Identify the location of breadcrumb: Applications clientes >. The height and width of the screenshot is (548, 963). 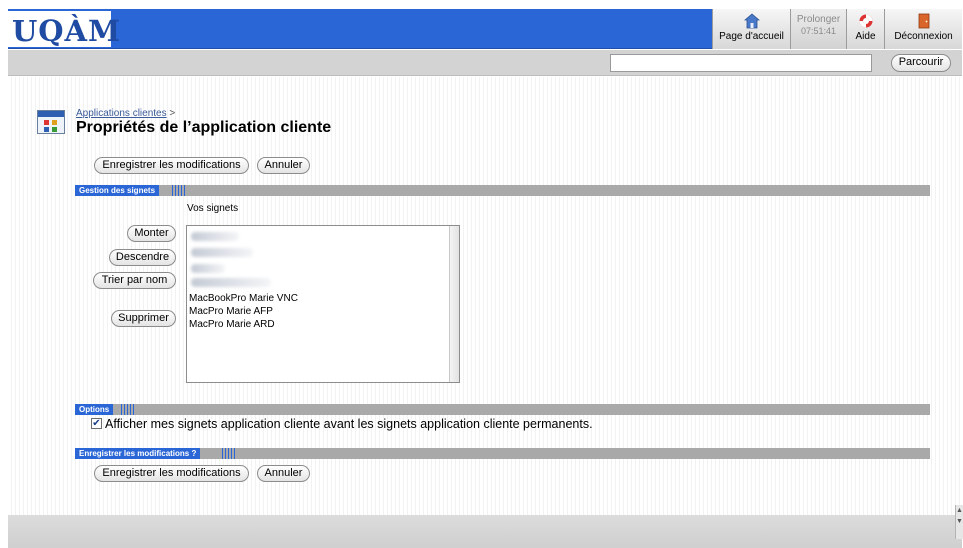
(125, 113).